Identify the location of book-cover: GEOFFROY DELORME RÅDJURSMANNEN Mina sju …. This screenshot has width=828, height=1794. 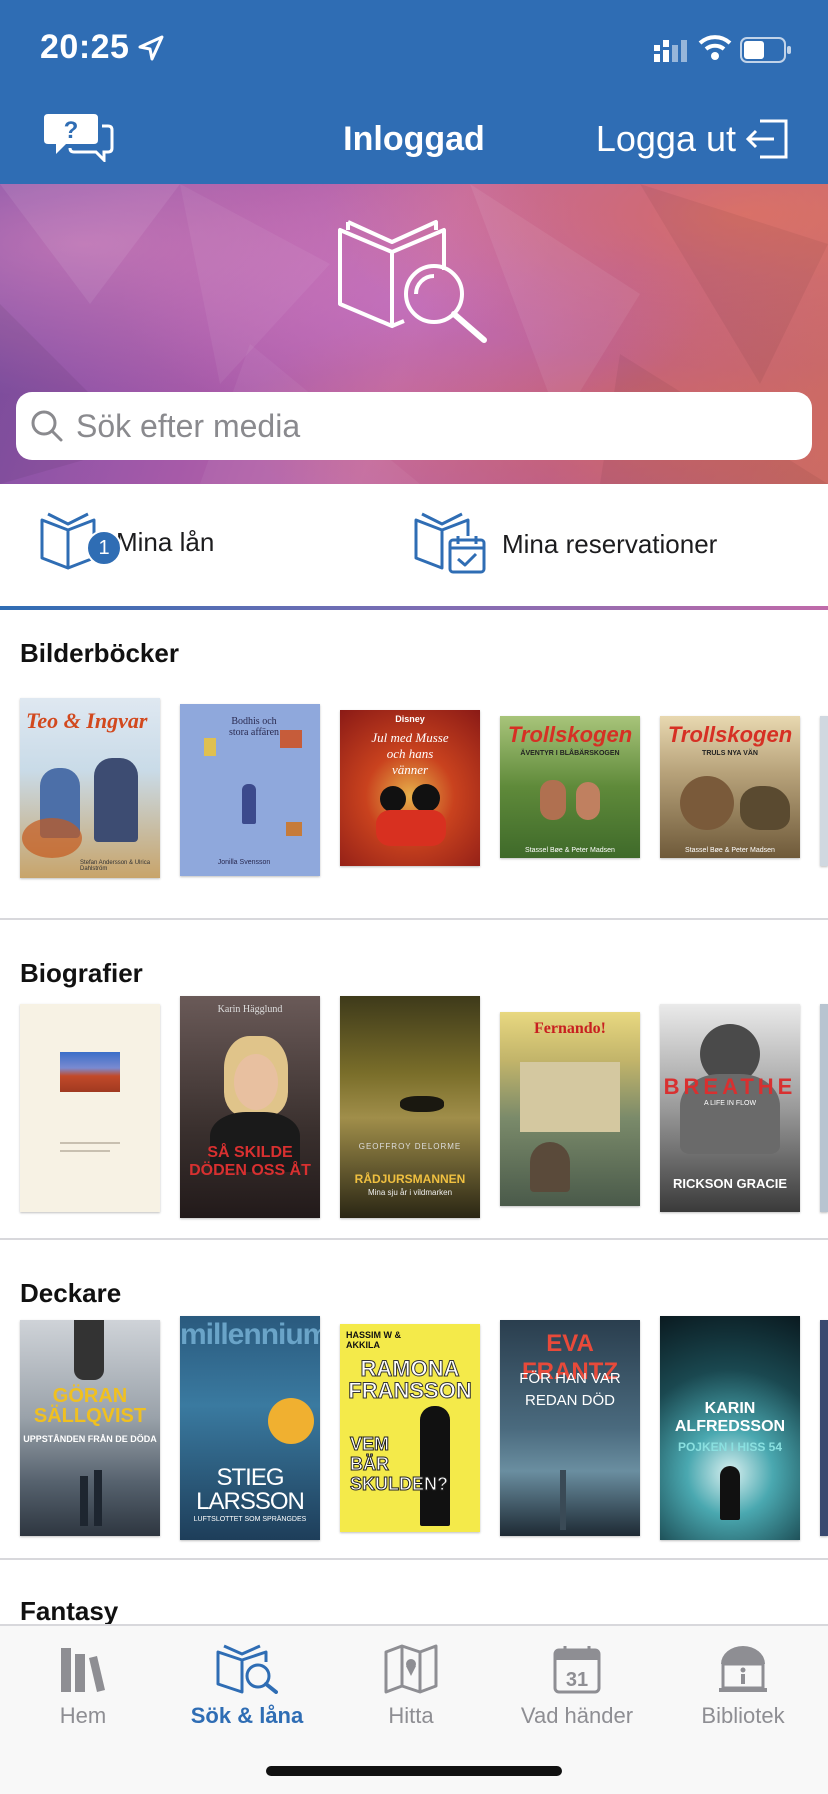
(410, 1107).